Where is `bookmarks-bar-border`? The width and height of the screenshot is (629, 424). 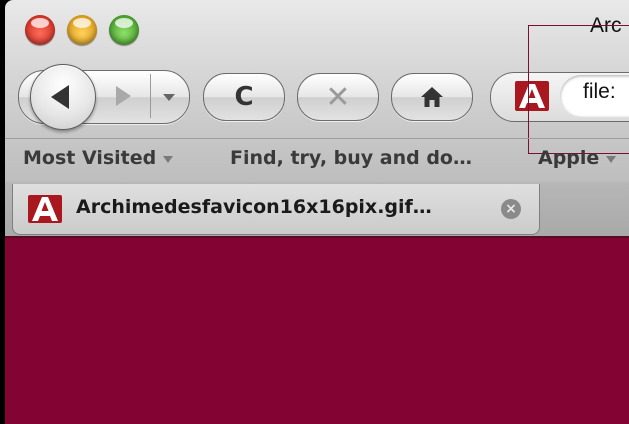 bookmarks-bar-border is located at coordinates (317, 138).